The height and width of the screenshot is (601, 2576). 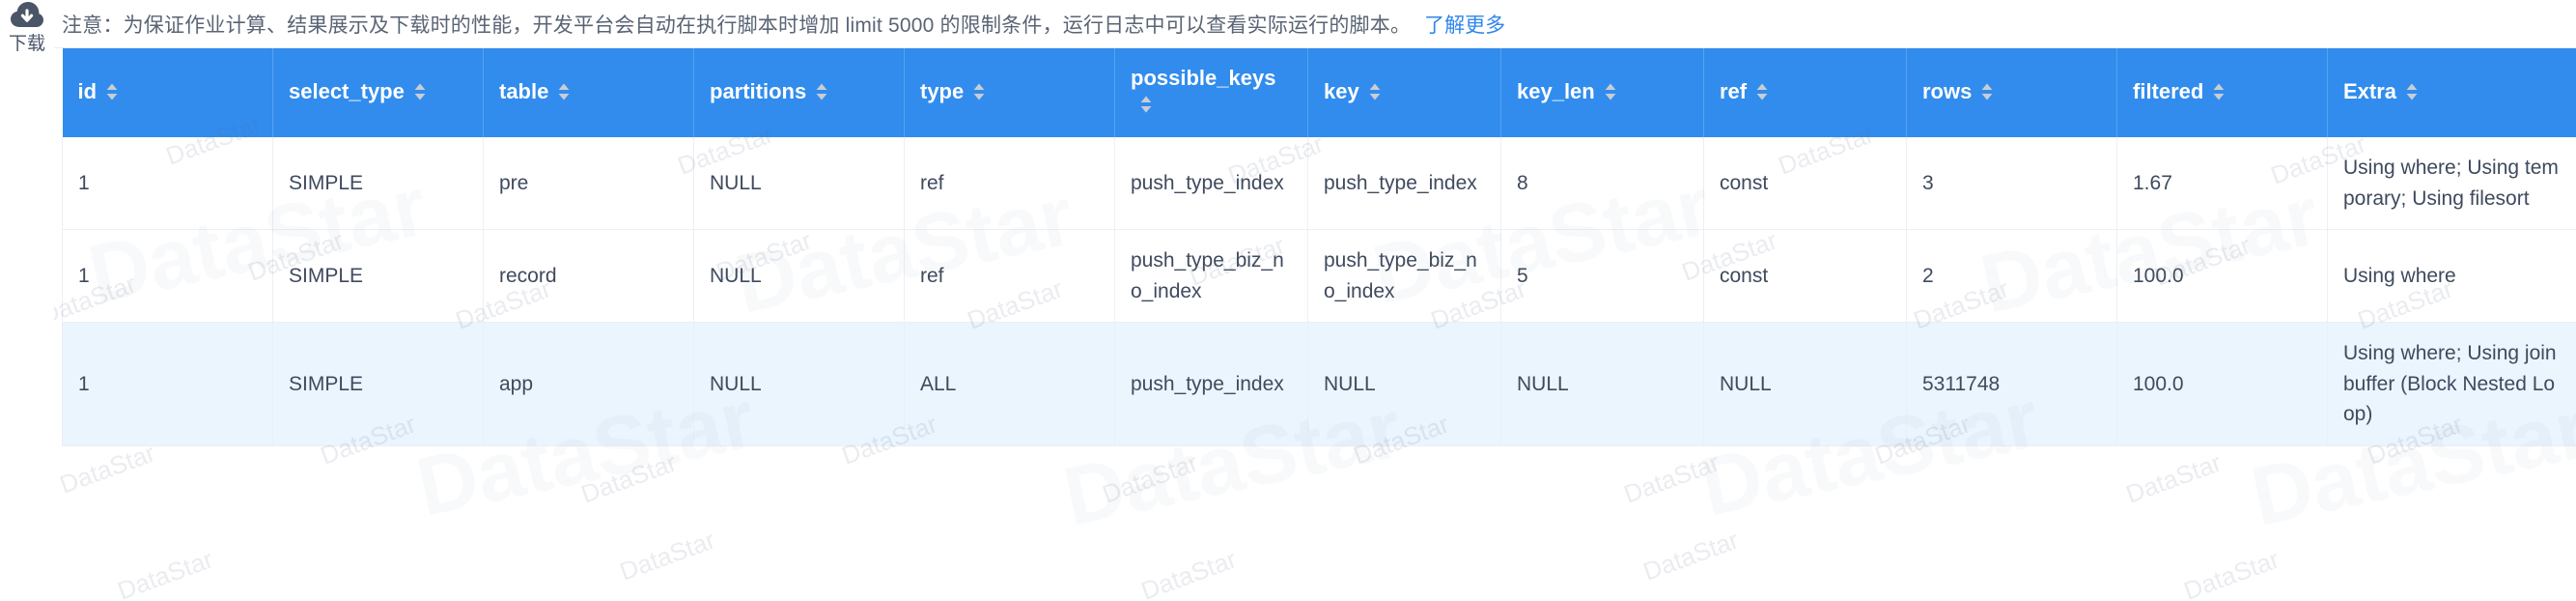 What do you see at coordinates (2012, 92) in the screenshot?
I see `column-header-rows: rows` at bounding box center [2012, 92].